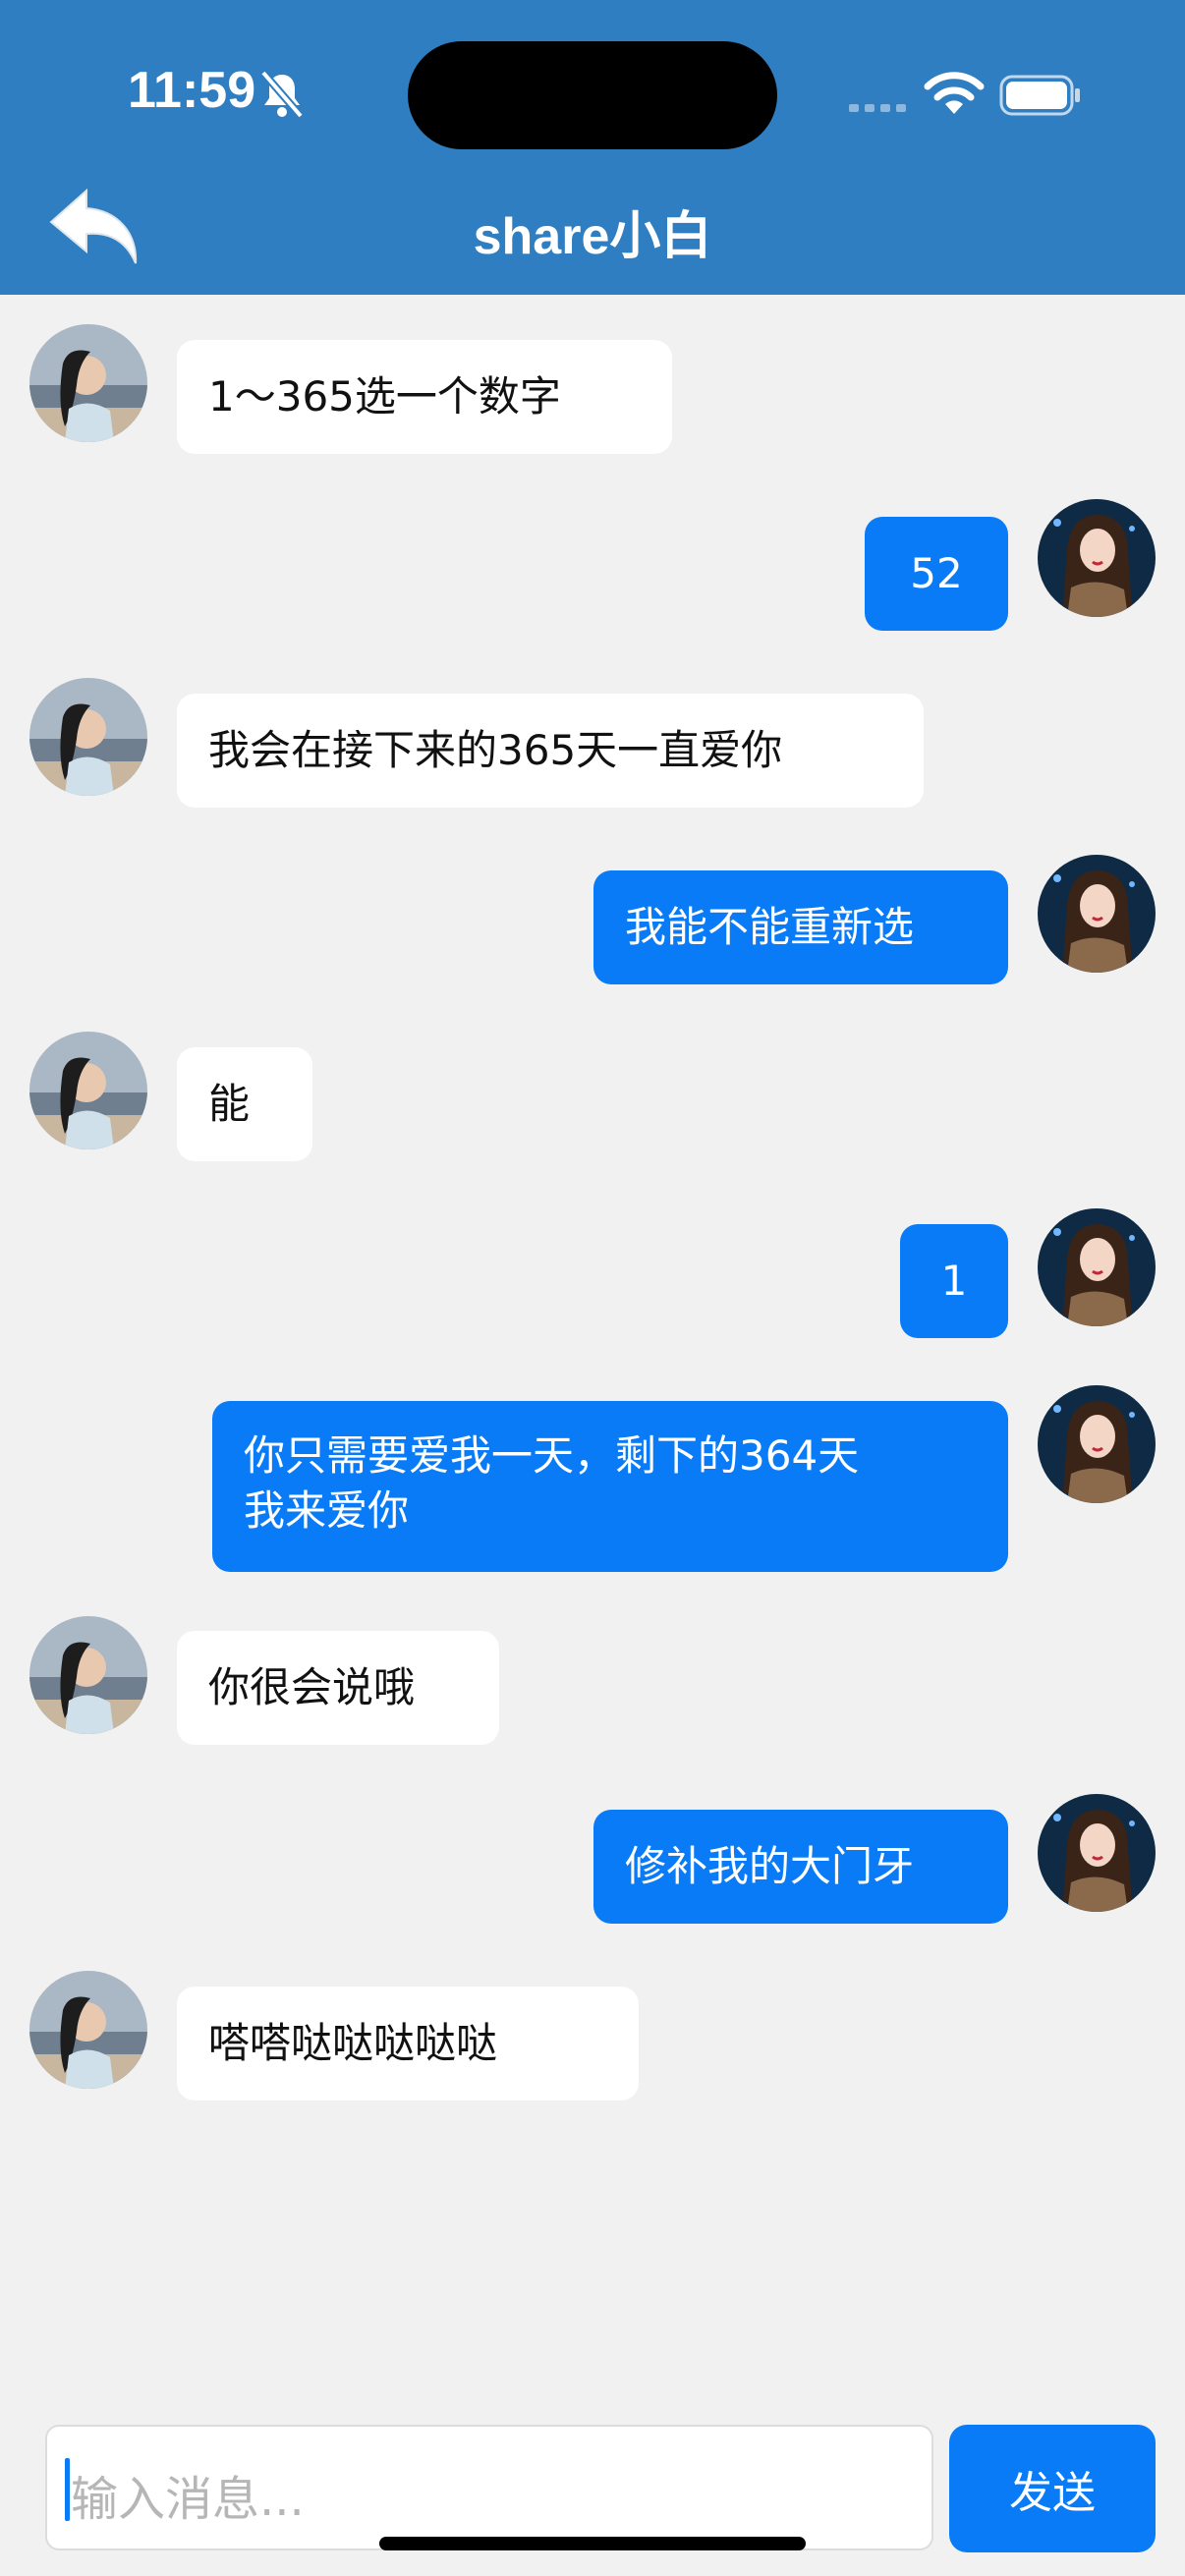 The image size is (1185, 2576). What do you see at coordinates (954, 1281) in the screenshot?
I see `message-bubble-outgoing: 1` at bounding box center [954, 1281].